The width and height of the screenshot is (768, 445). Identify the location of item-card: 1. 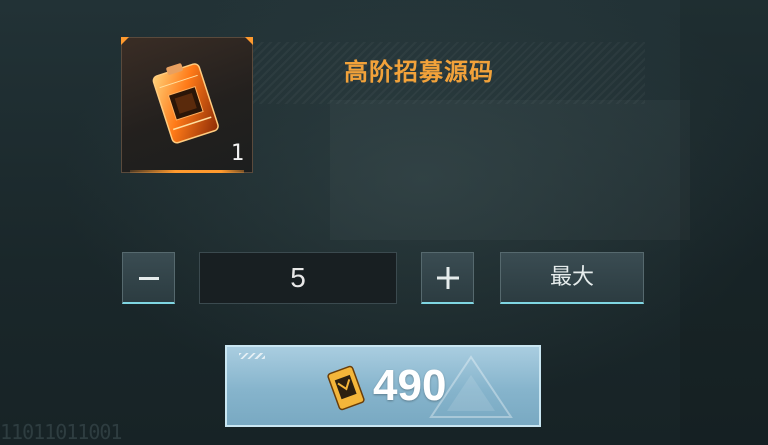
(187, 105).